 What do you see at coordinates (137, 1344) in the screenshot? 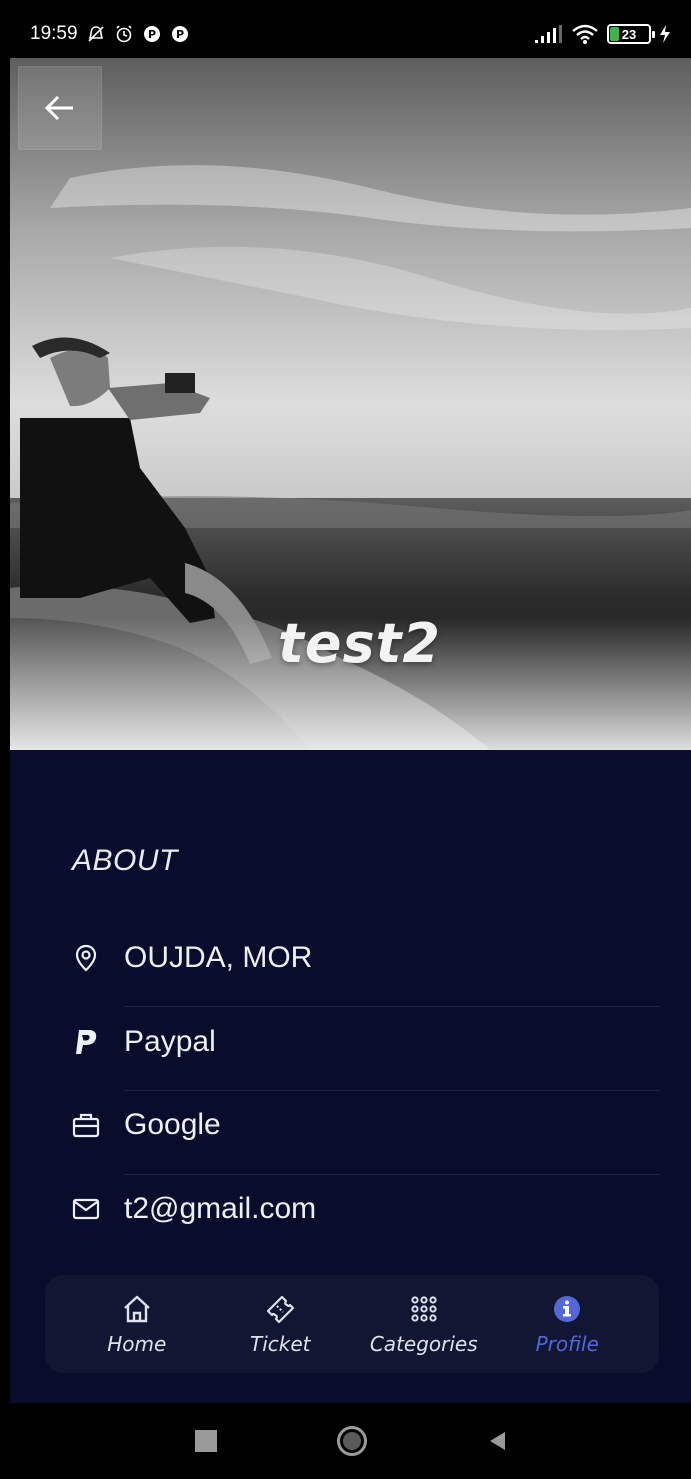
I see `nav-label-home: Home` at bounding box center [137, 1344].